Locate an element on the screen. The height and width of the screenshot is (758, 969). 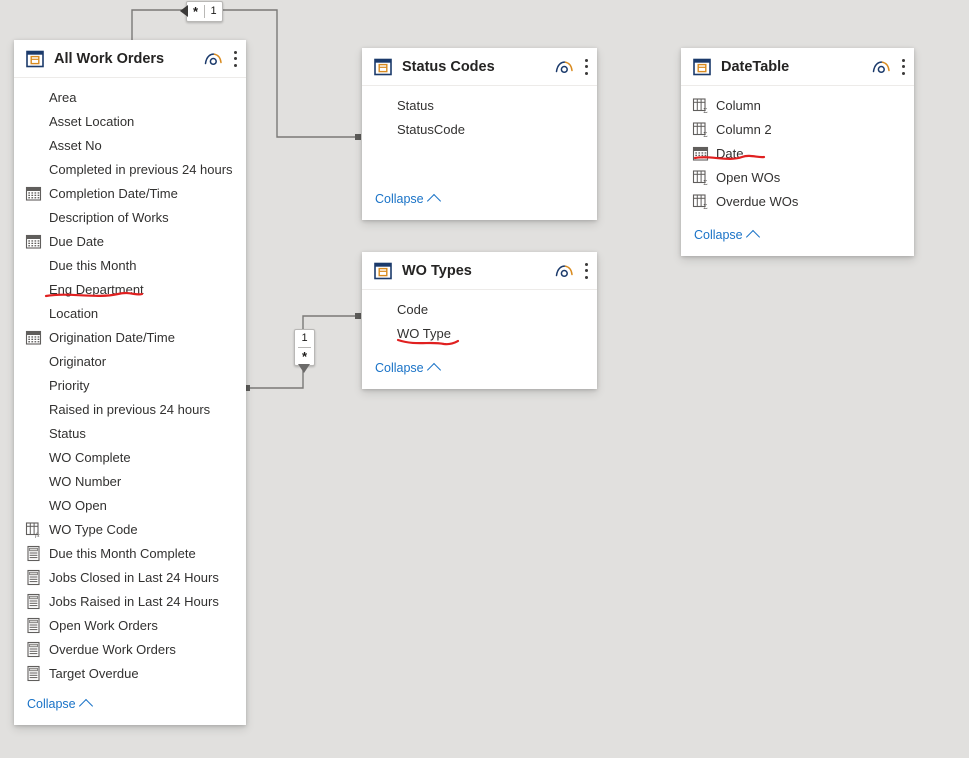
field-row: Due Date is located at coordinates (130, 241).